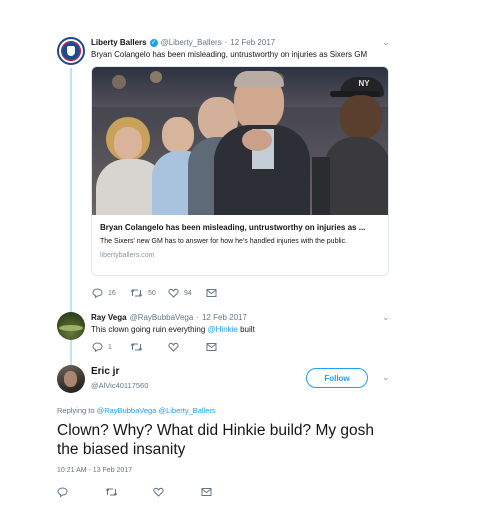 The image size is (497, 515). I want to click on ray-vega-avatar, so click(71, 326).